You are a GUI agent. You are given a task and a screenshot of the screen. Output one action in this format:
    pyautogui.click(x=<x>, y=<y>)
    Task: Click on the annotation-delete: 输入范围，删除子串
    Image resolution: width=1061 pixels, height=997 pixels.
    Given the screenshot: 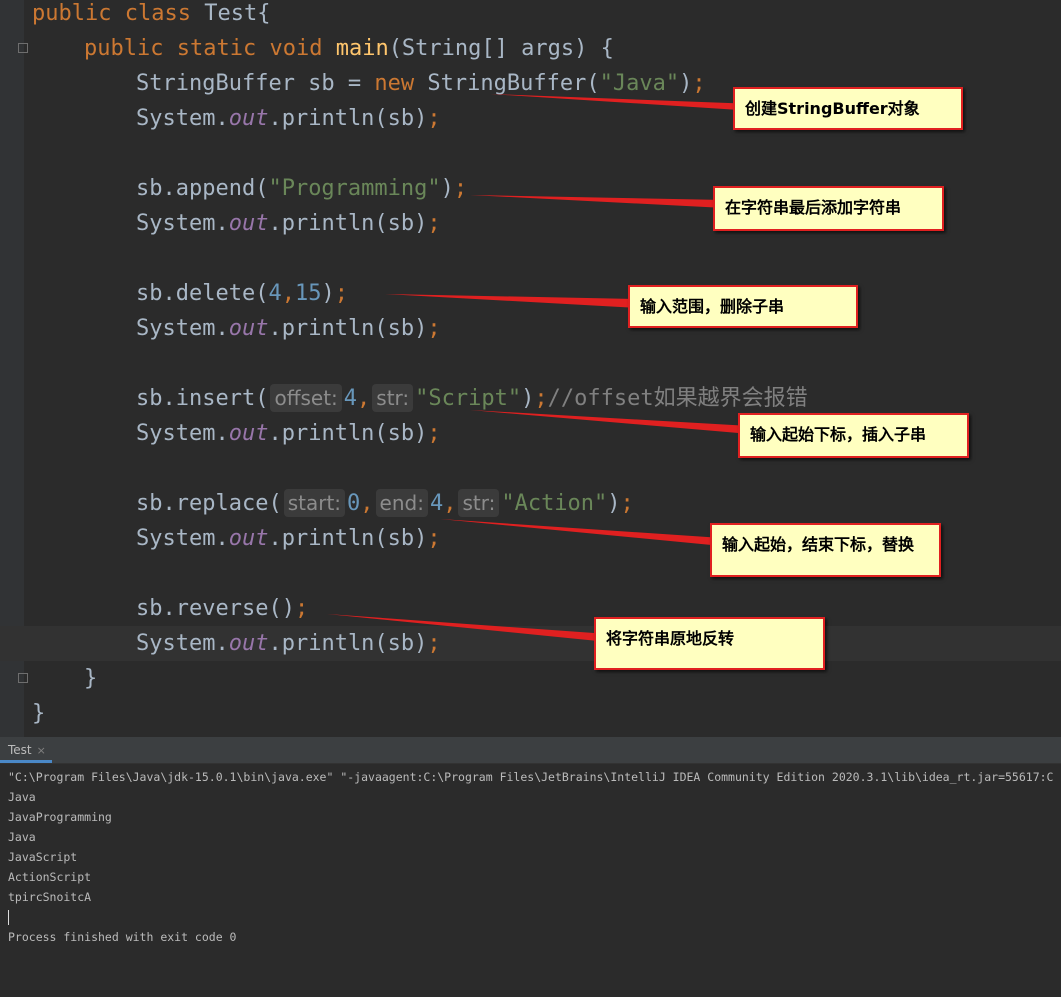 What is the action you would take?
    pyautogui.click(x=743, y=306)
    